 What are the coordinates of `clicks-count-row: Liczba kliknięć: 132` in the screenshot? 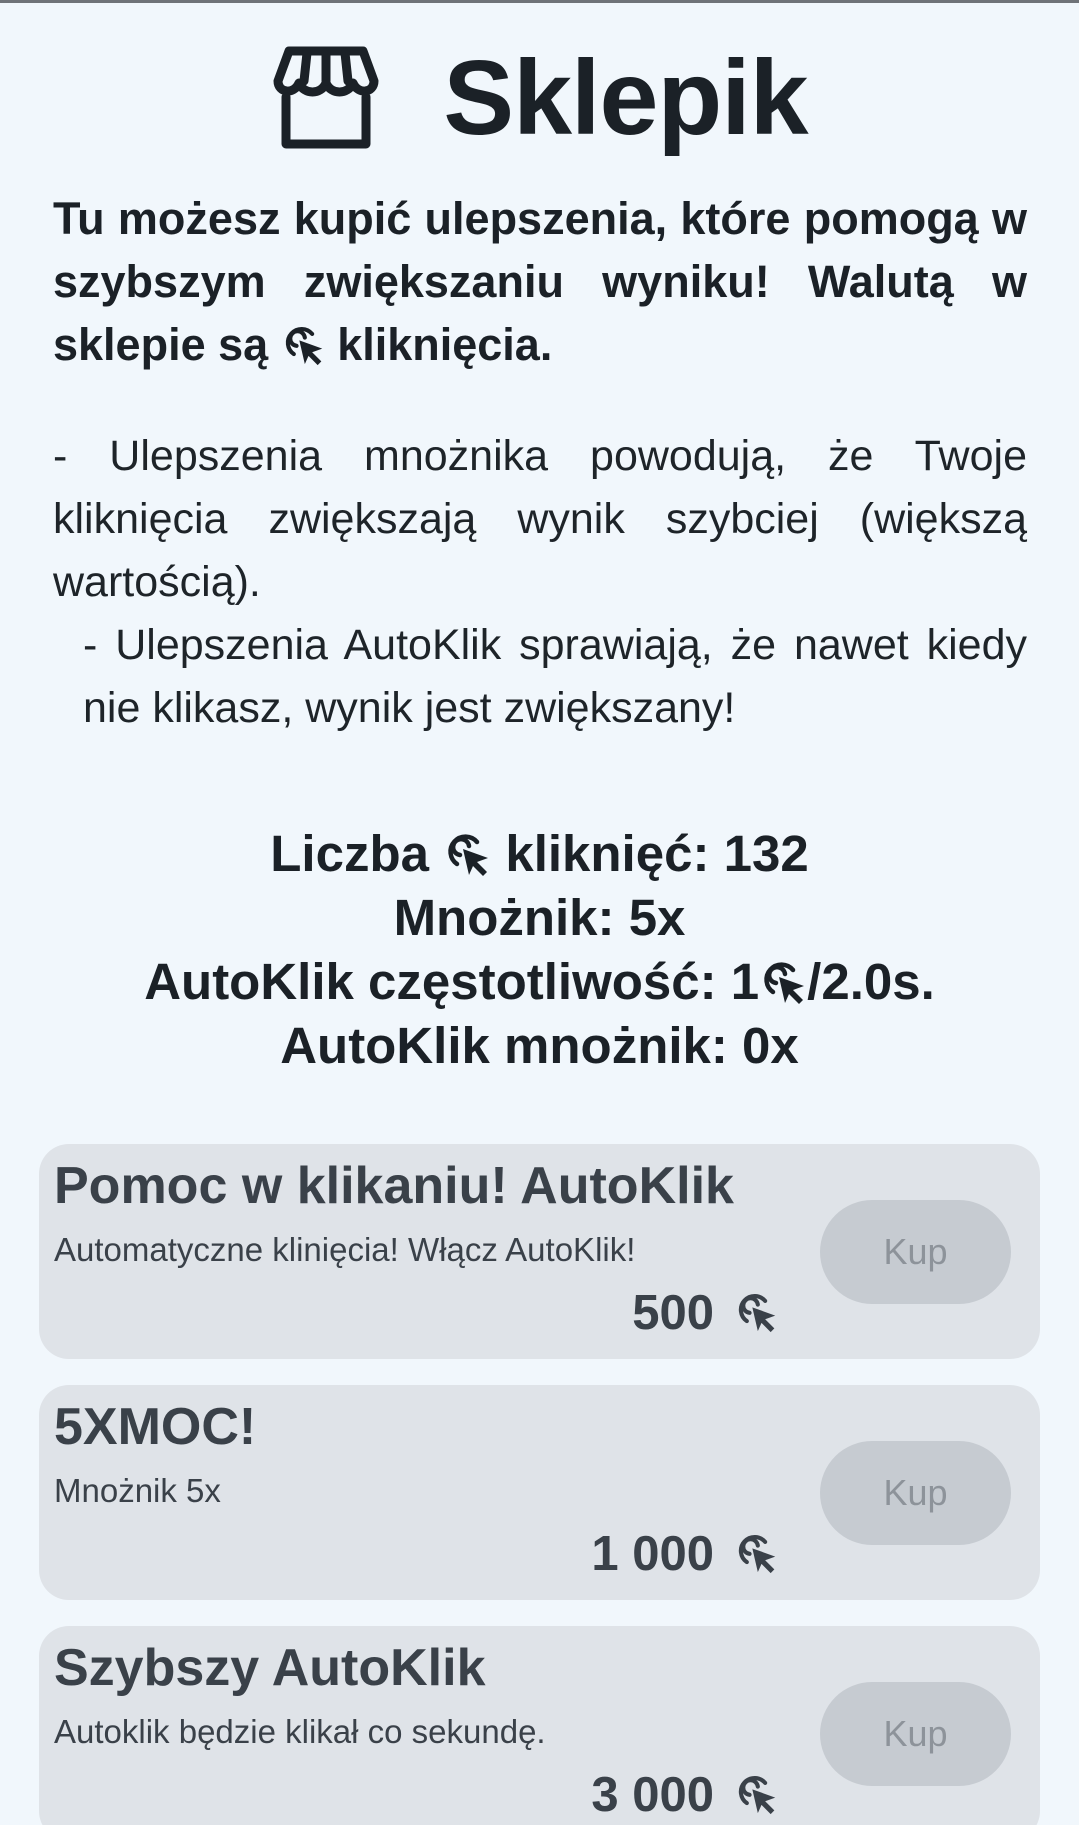 It's located at (539, 854).